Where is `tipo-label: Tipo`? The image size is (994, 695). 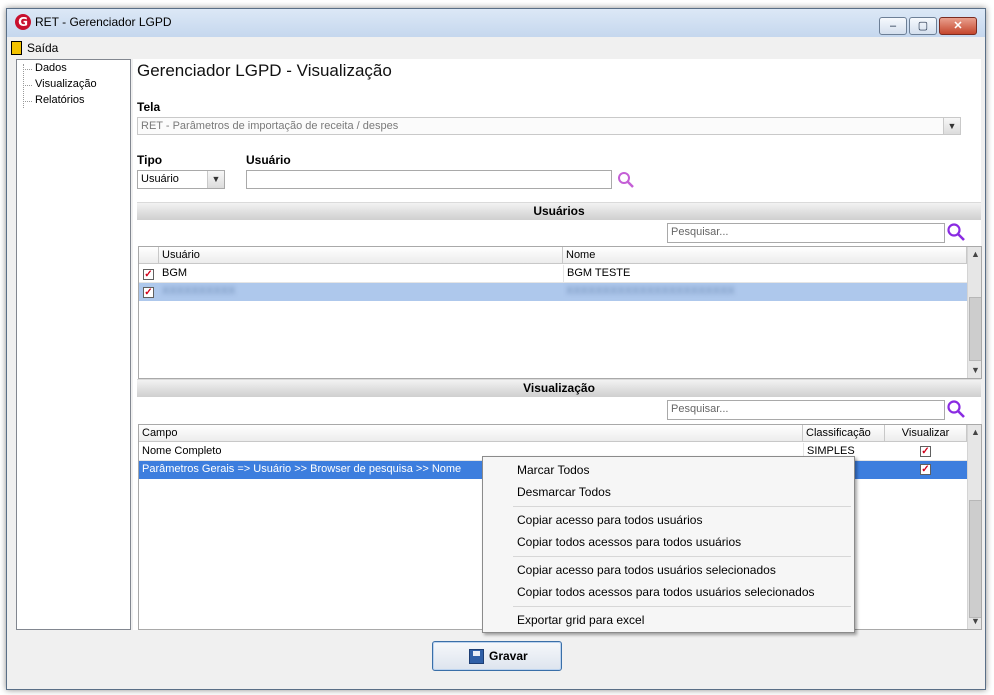
tipo-label: Tipo is located at coordinates (150, 160).